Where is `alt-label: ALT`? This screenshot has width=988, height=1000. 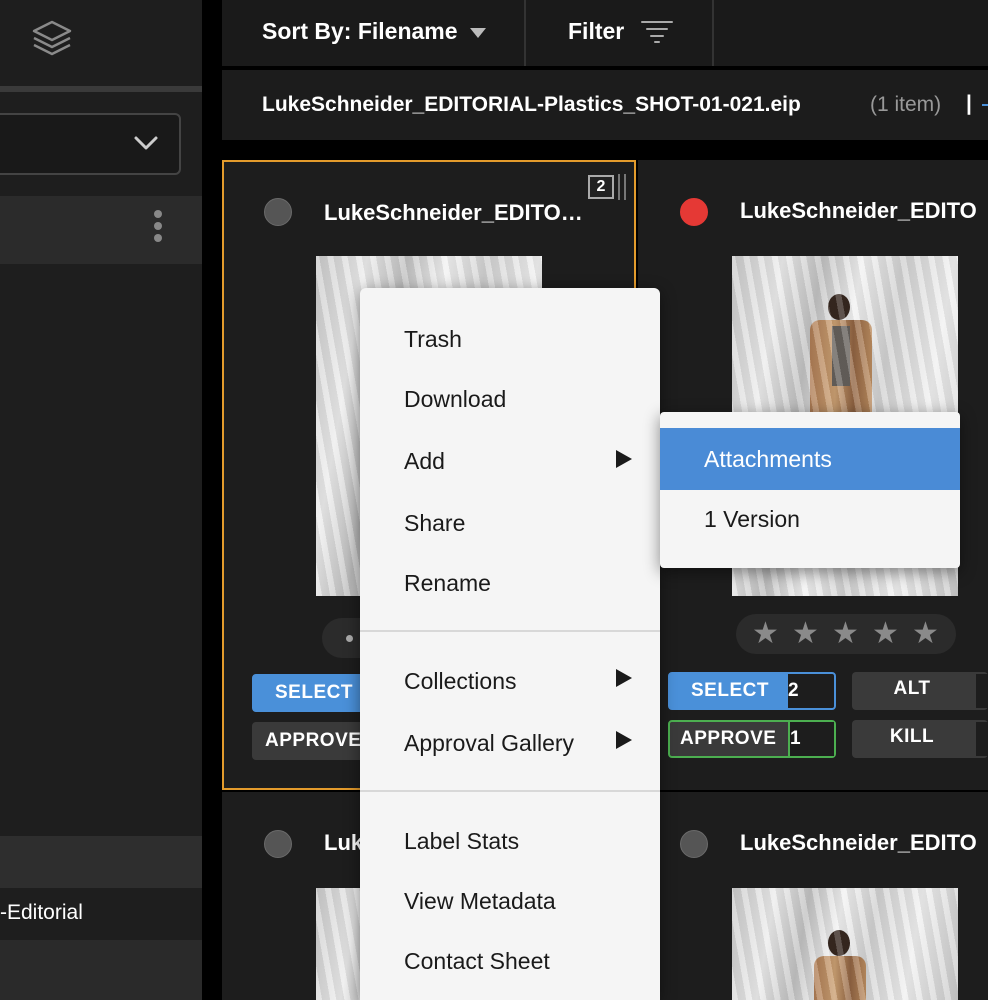 alt-label: ALT is located at coordinates (912, 688).